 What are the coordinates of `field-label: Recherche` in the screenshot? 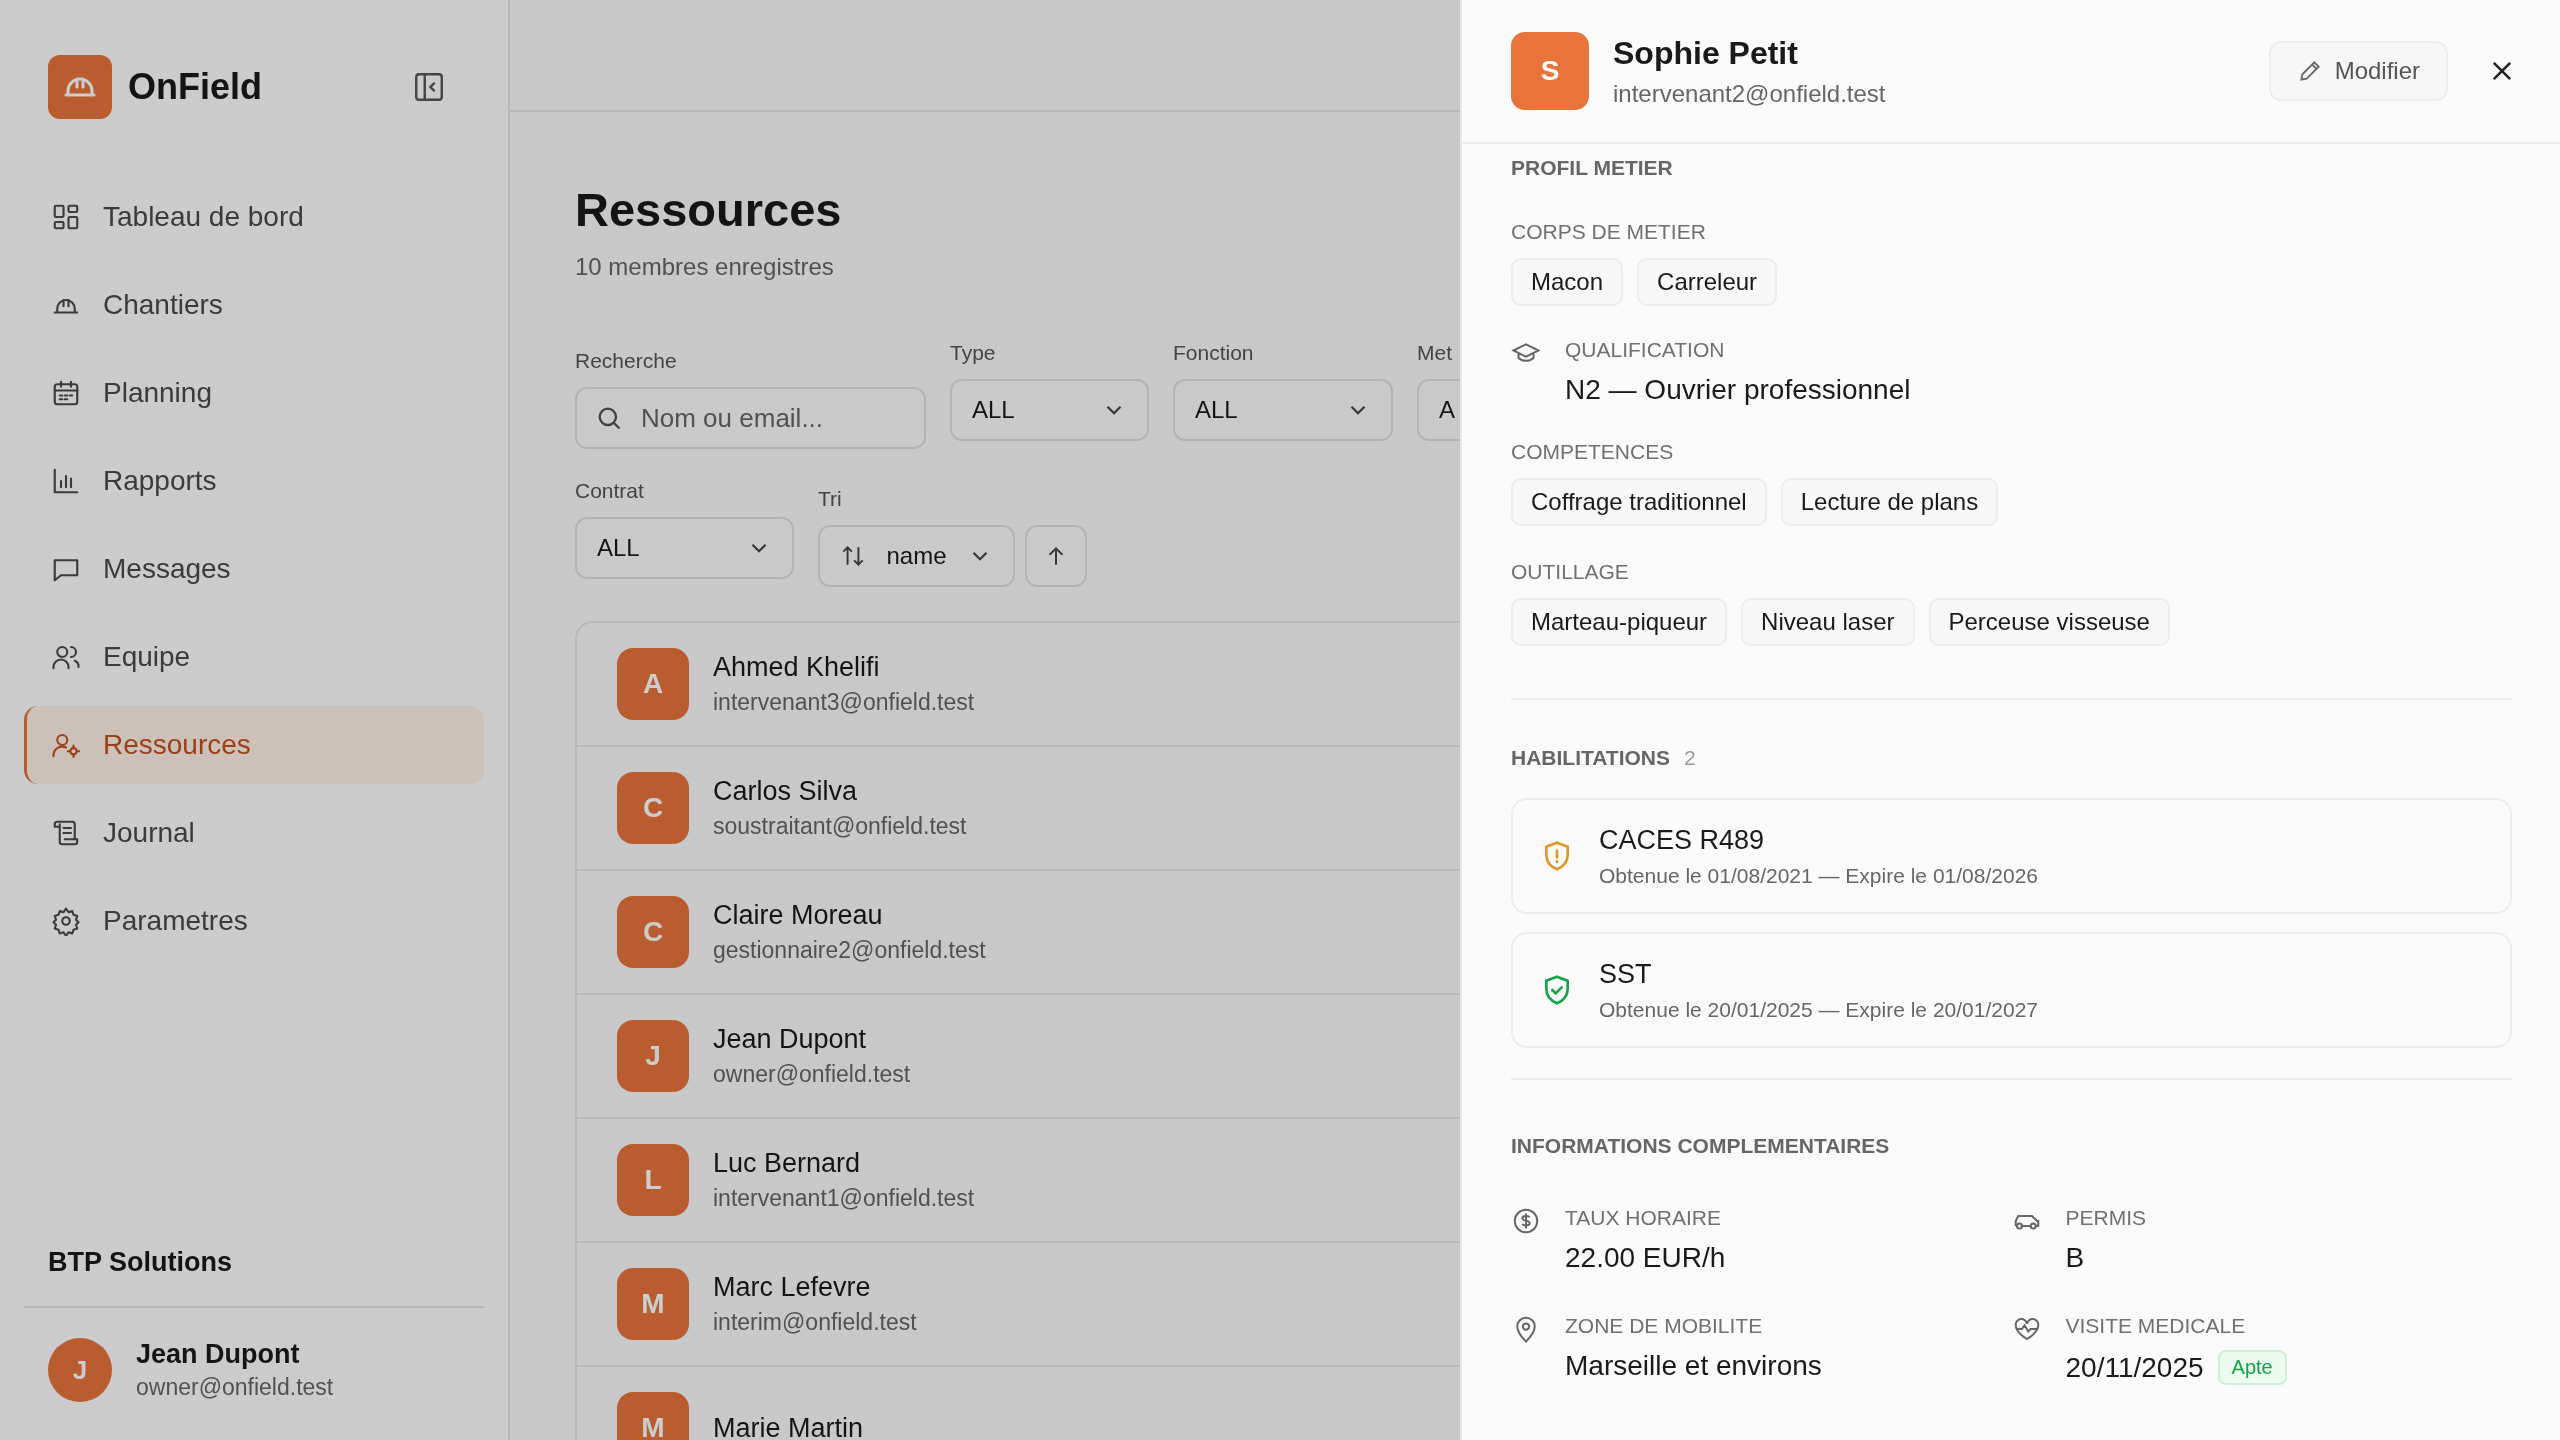 It's located at (626, 361).